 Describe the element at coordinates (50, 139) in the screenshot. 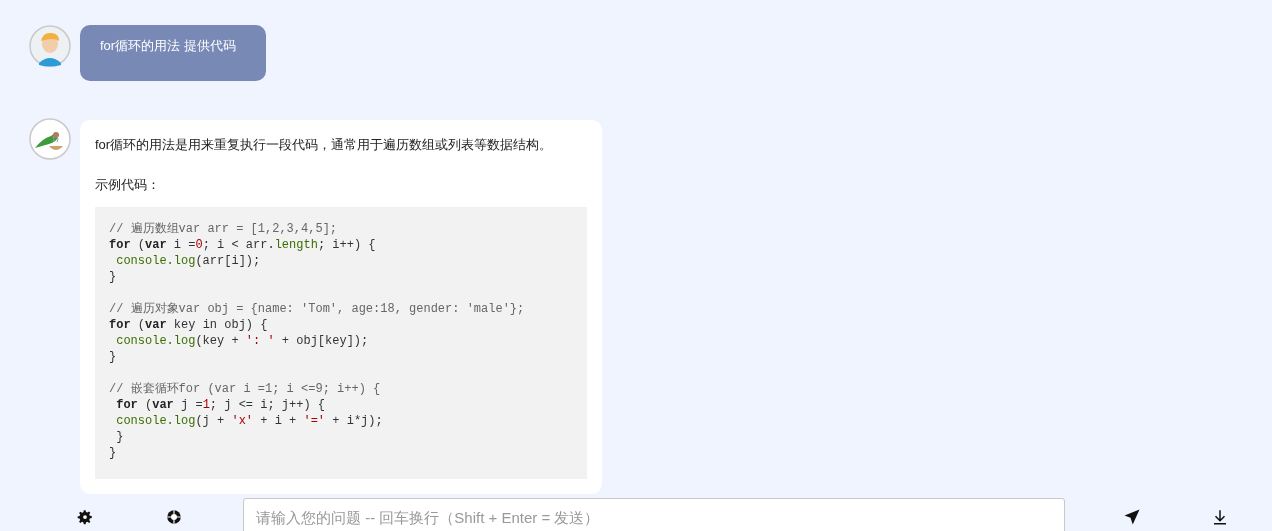

I see `bird-avatar` at that location.